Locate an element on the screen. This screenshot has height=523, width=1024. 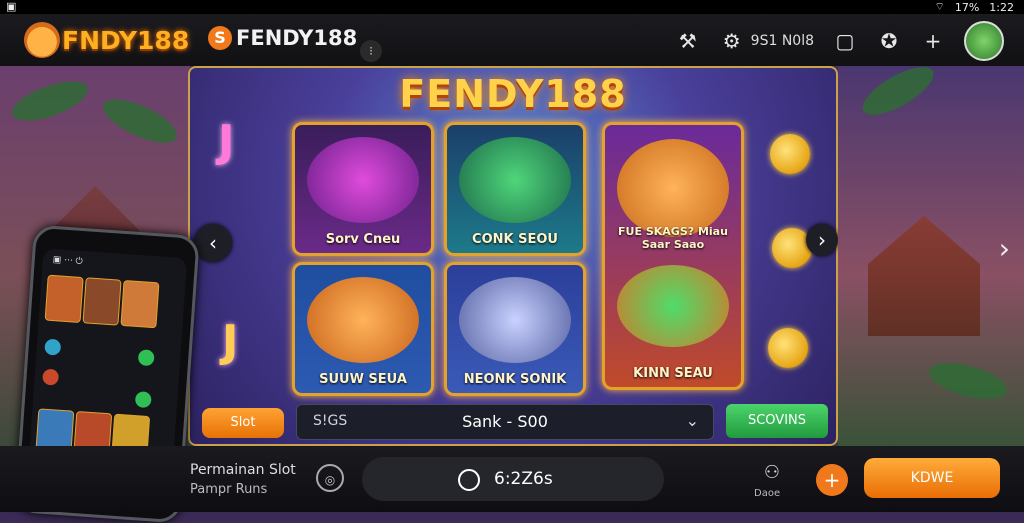
top-app-bar: FNDY188 S FENDY188 ⁝ ⚒ ⚙ 9S1 N0l8 ▢ ✪ + is located at coordinates (512, 40).